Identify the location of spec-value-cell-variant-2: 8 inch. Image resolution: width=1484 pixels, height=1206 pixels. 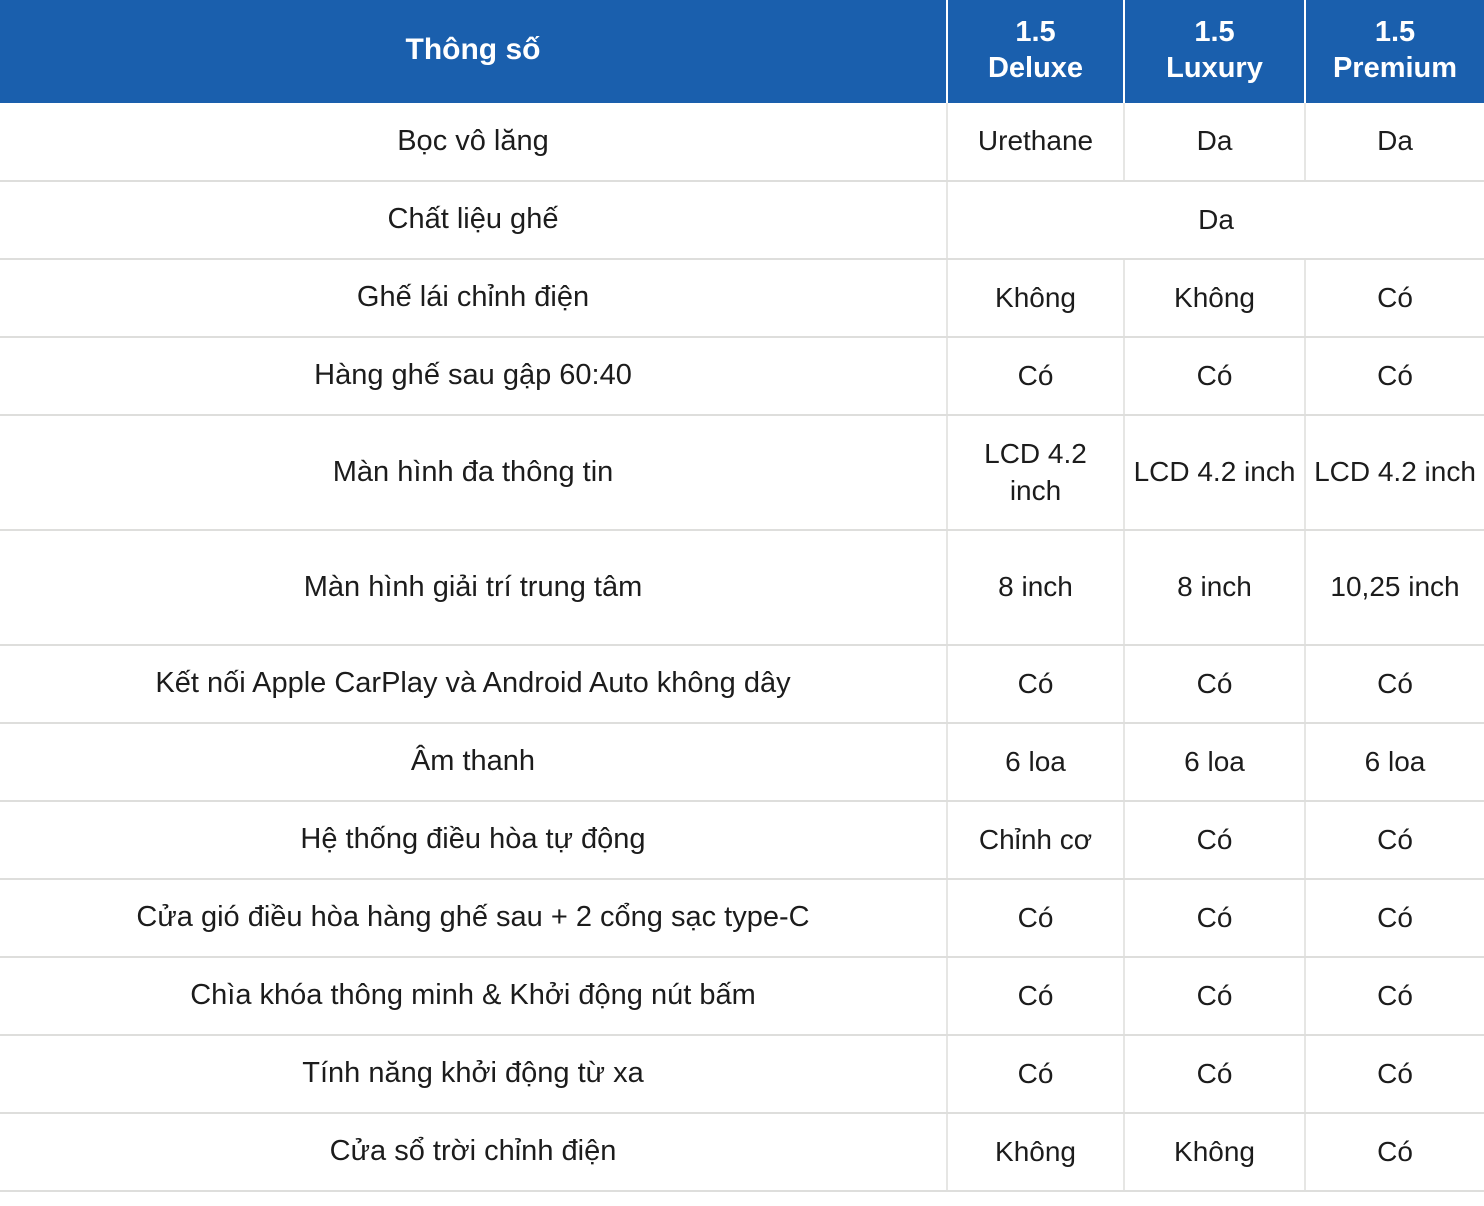
(1215, 588).